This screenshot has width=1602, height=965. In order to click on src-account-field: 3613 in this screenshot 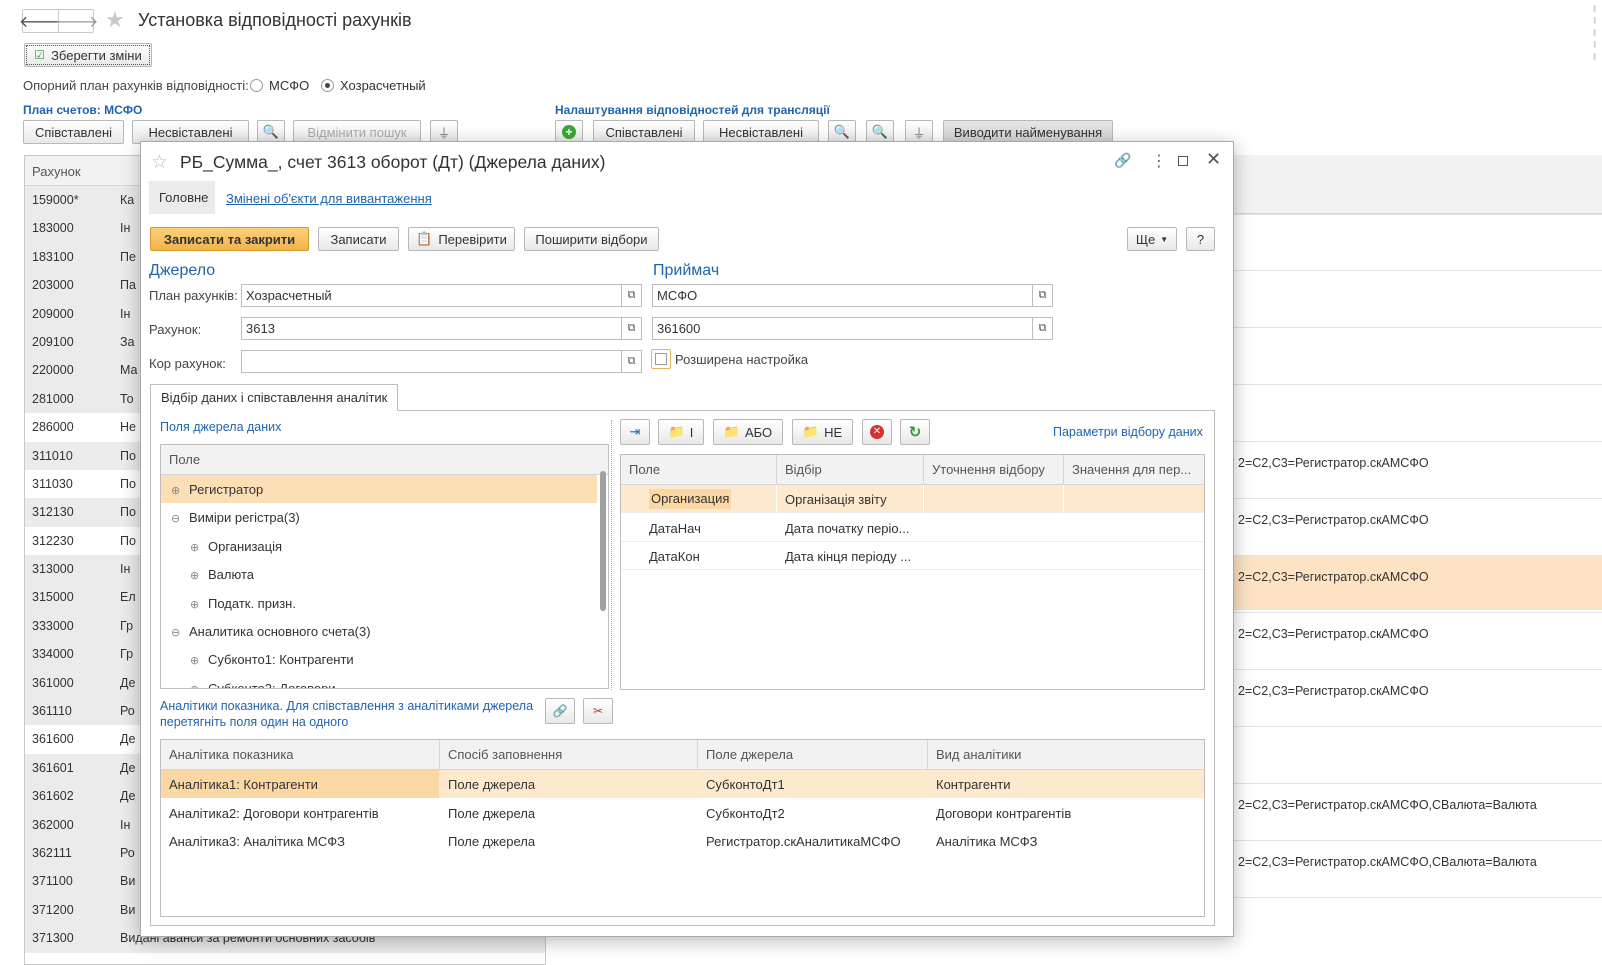, I will do `click(431, 328)`.